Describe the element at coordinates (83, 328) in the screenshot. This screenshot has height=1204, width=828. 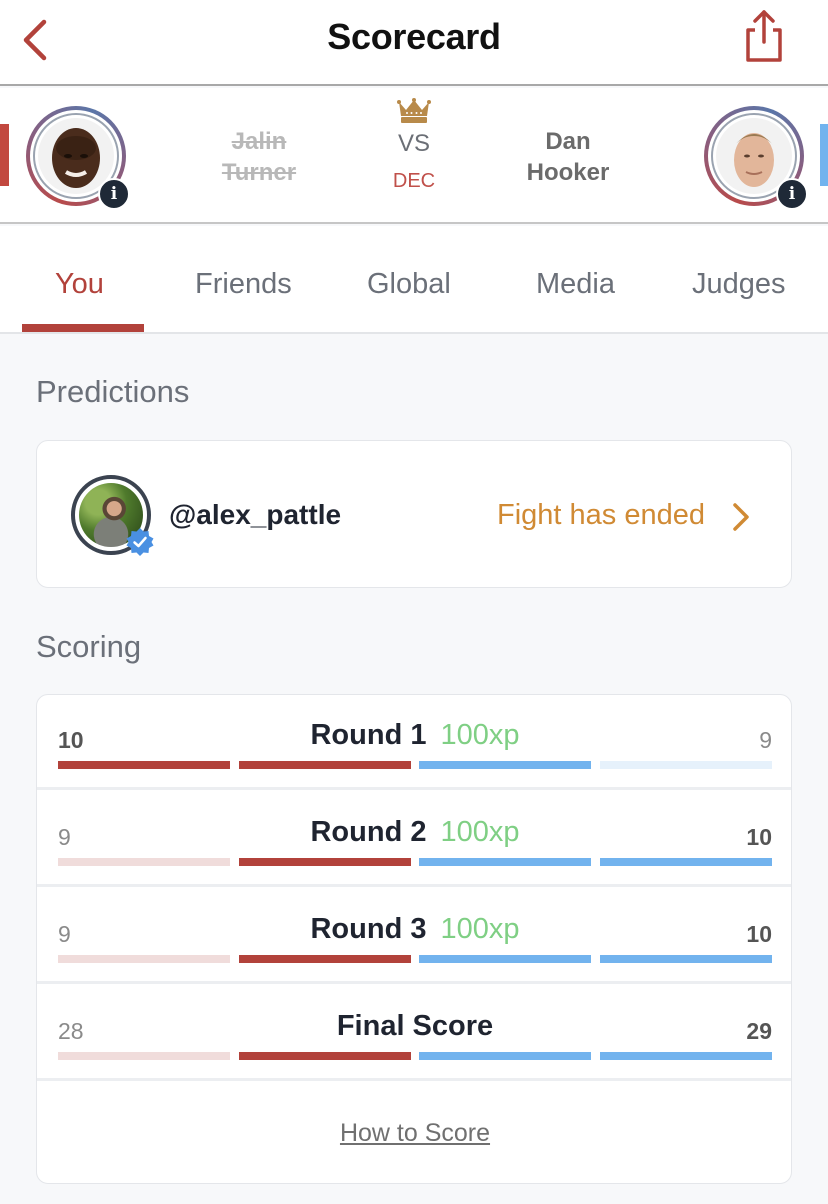
I see `active-tab-indicator` at that location.